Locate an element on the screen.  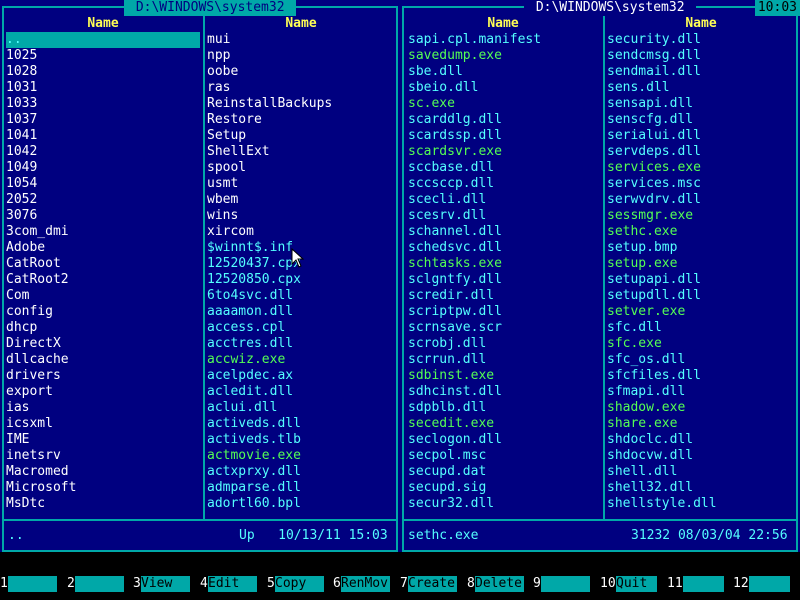
file-list-item: npp is located at coordinates (300, 56).